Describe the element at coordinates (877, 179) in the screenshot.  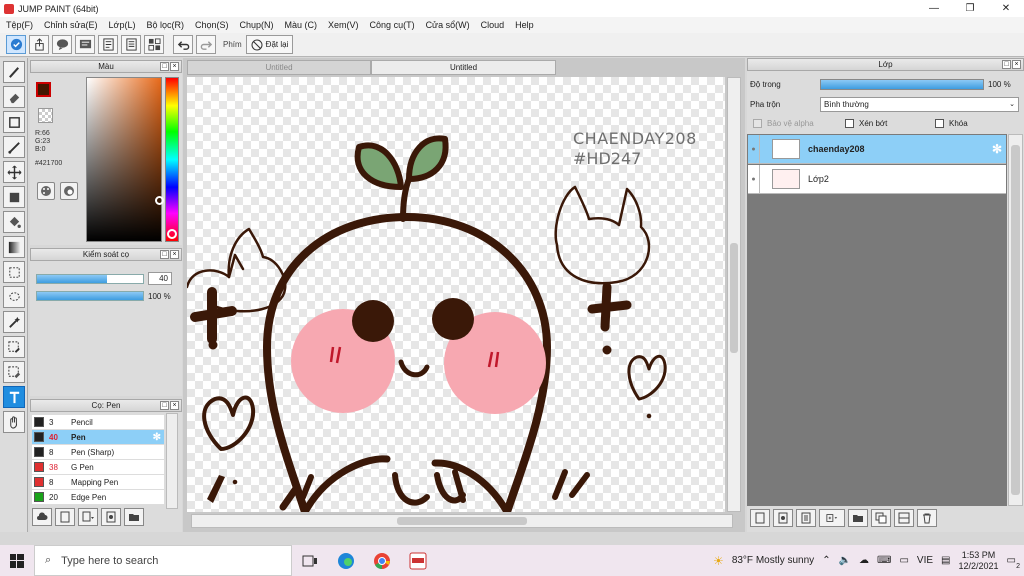
I see `layer-item: ● Lớp2` at that location.